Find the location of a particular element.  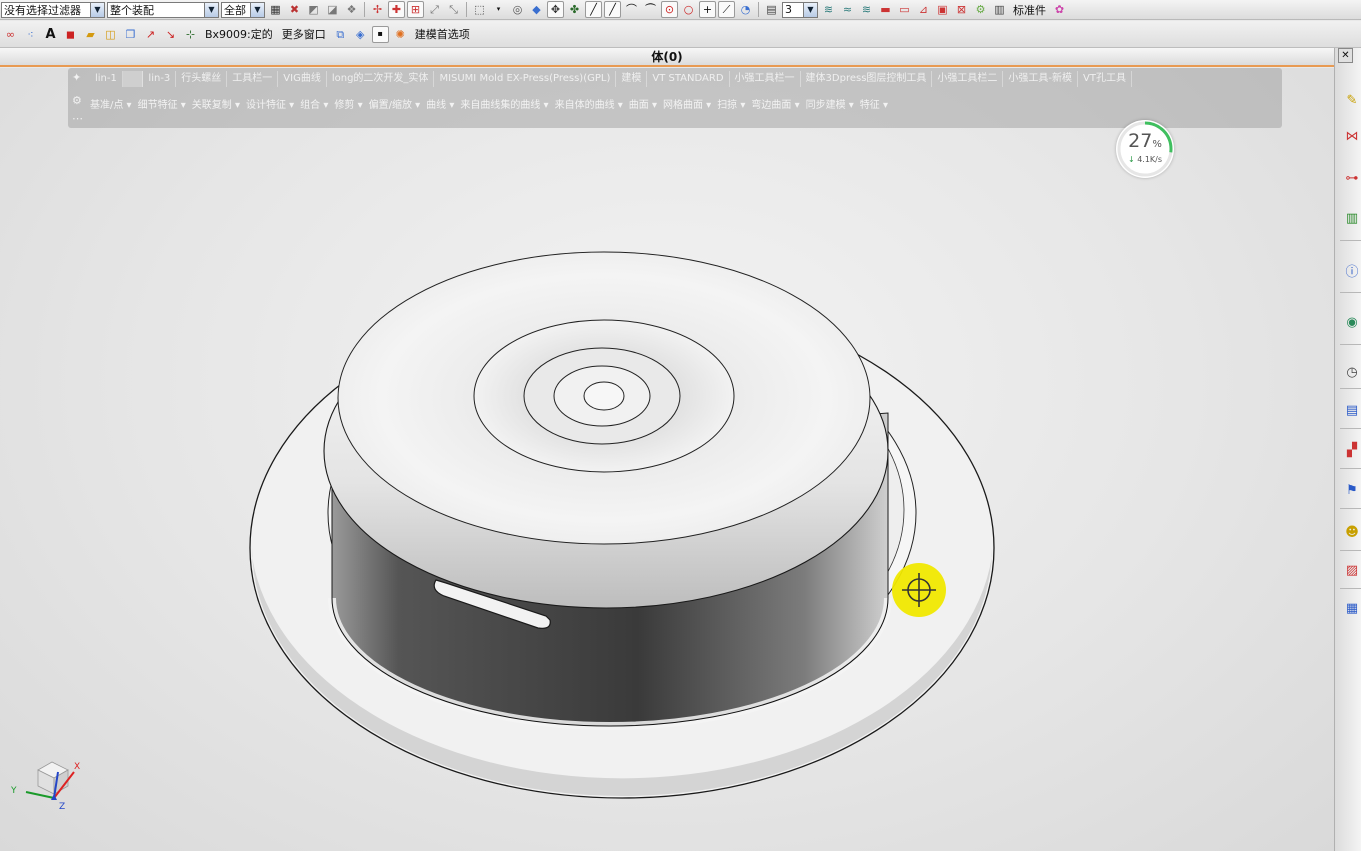

selection-filter-dropdown: 没有选择过滤器 ▼ is located at coordinates (53, 9).